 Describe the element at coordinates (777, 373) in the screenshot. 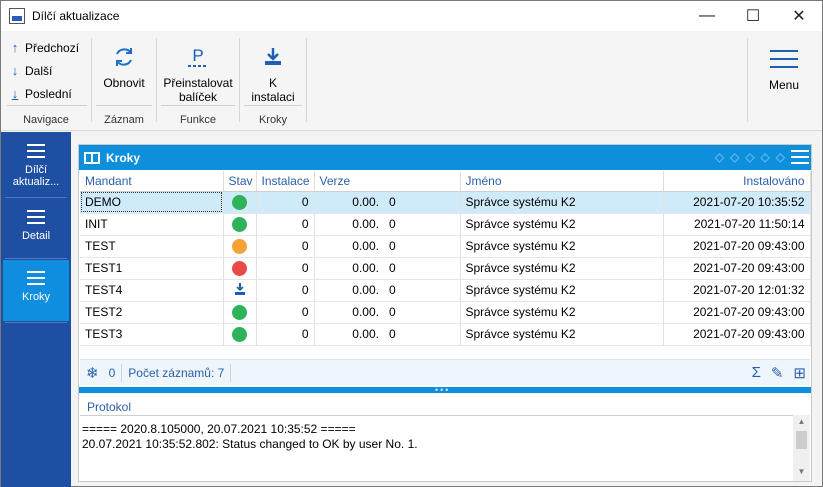

I see `pencil-icon: ✎` at that location.